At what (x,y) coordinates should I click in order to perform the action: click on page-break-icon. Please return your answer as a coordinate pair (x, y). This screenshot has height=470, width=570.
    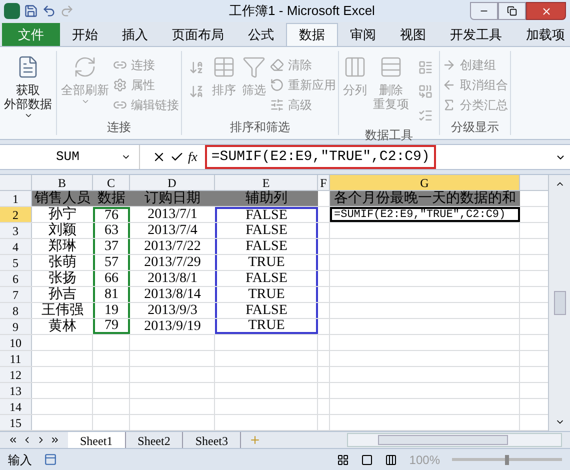
    Looking at the image, I should click on (391, 460).